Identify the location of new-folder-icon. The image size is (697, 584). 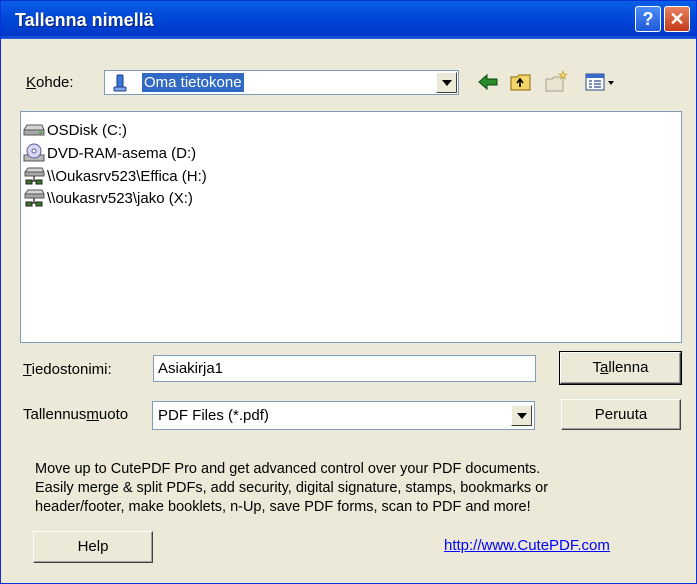
(556, 82).